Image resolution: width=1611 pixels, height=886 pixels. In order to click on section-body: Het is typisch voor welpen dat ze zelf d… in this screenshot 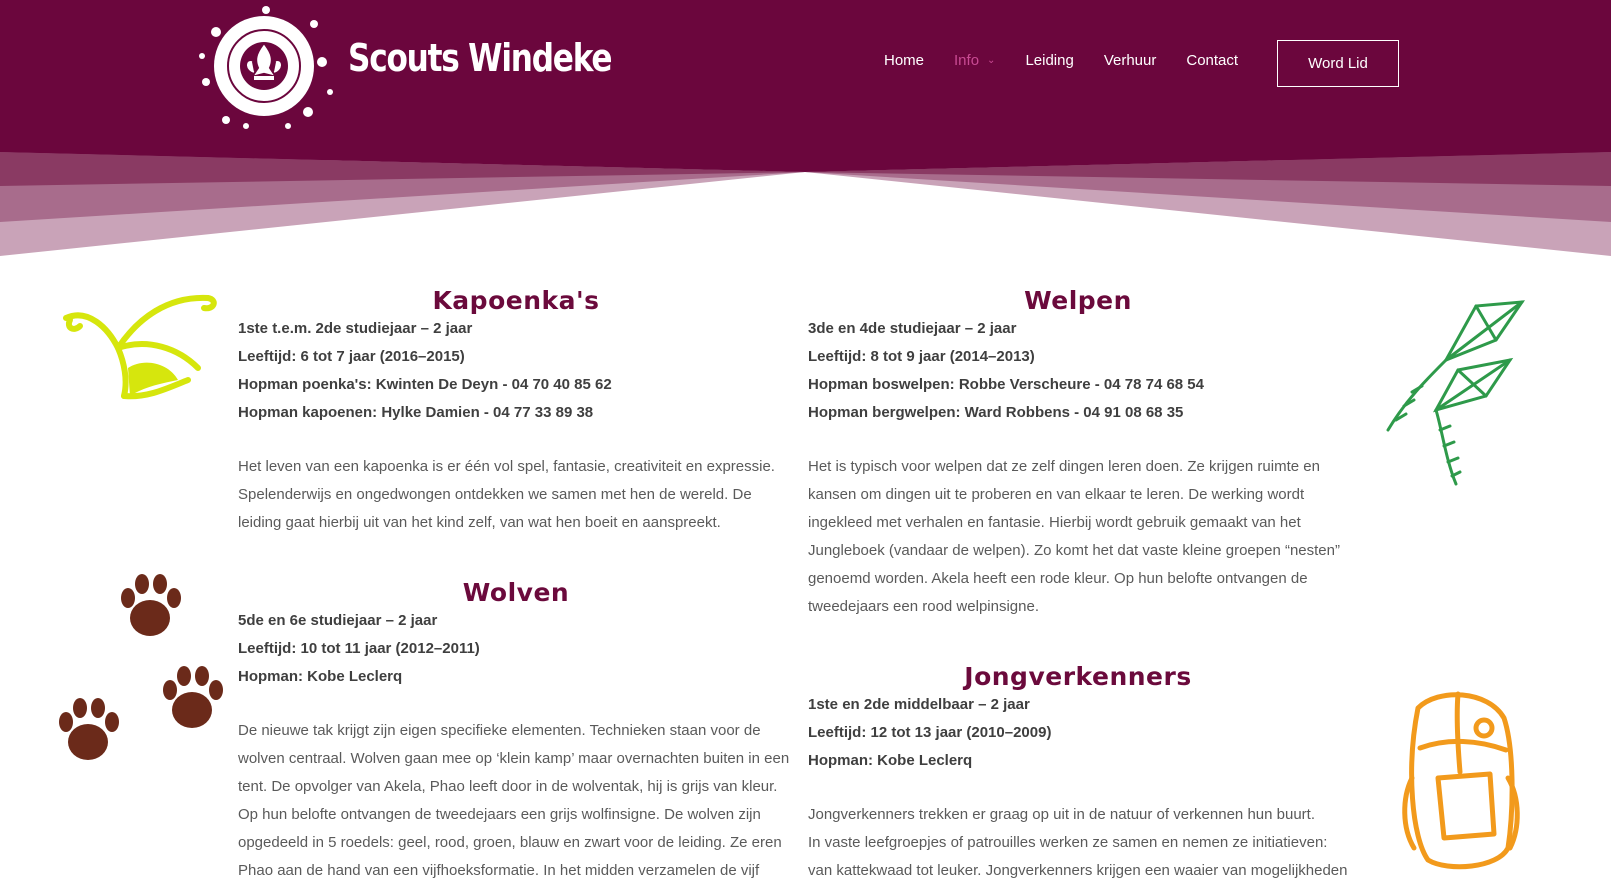, I will do `click(1078, 537)`.